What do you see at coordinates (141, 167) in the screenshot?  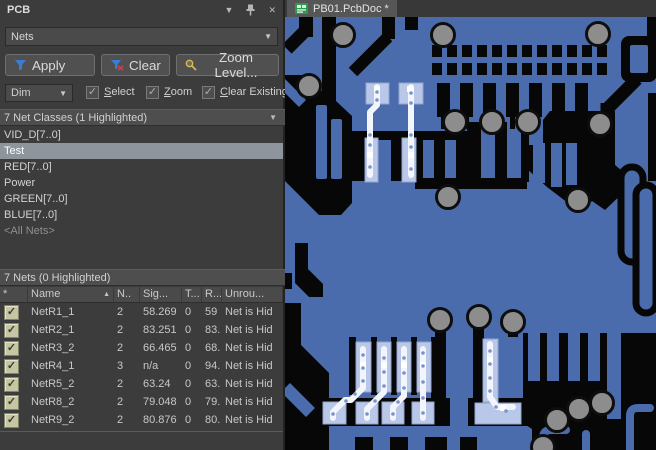 I see `net-class-item: RED[7..0]` at bounding box center [141, 167].